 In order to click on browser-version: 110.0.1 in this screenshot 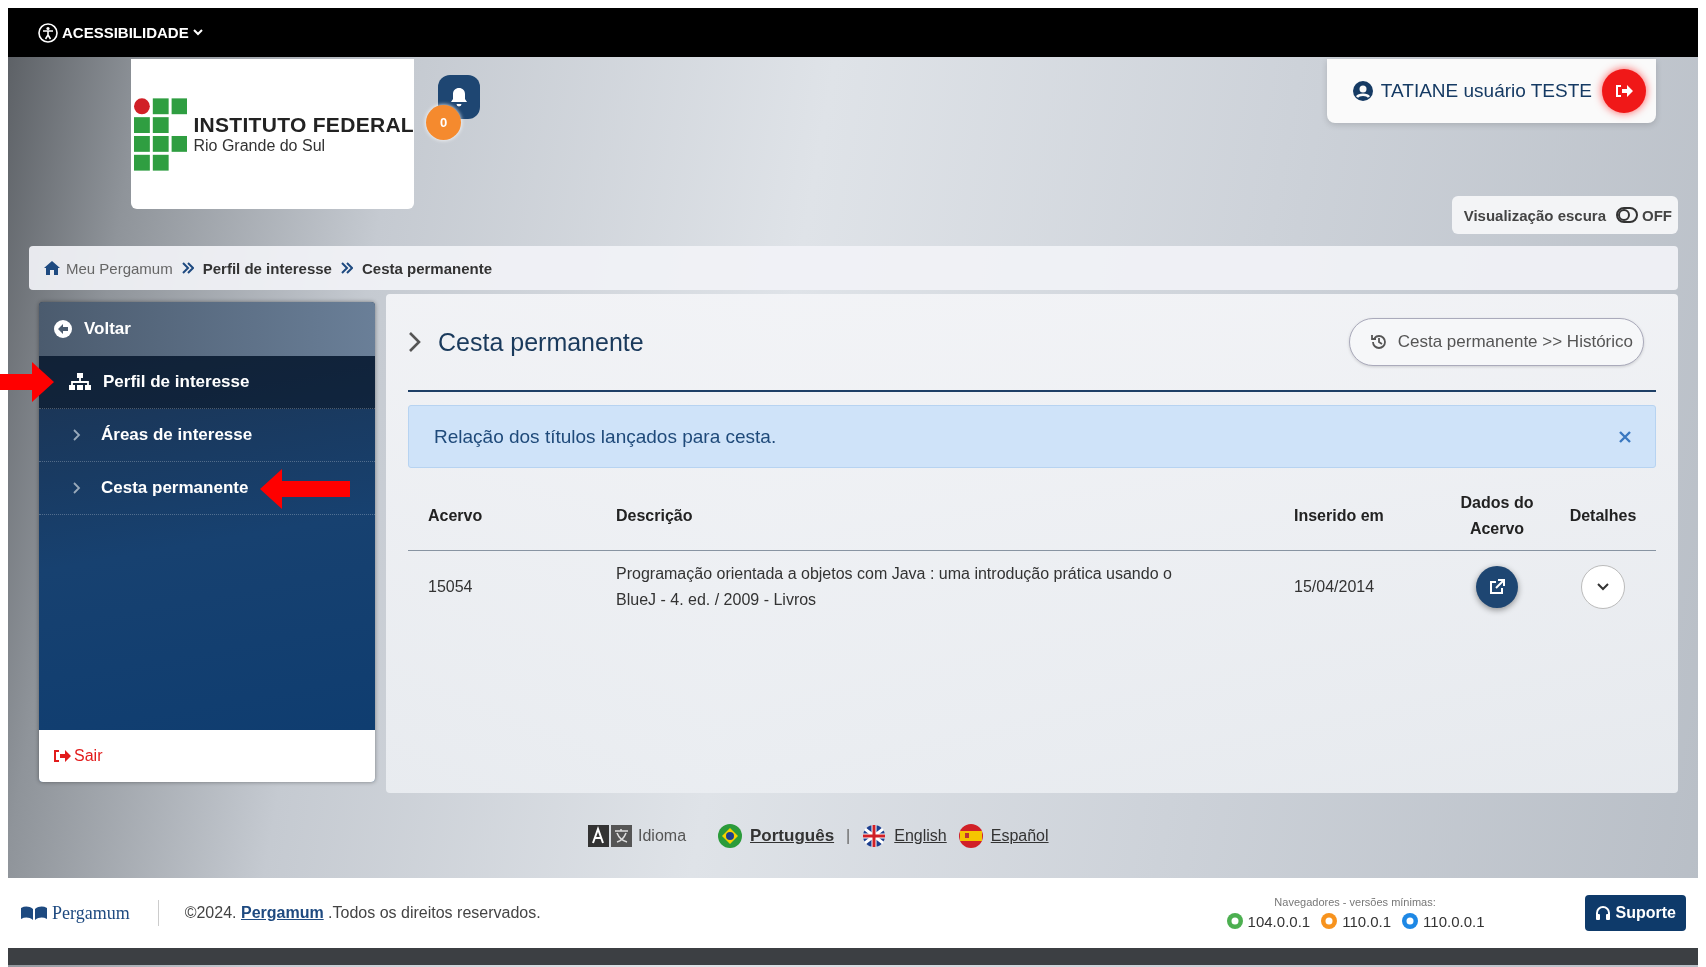, I will do `click(1367, 921)`.